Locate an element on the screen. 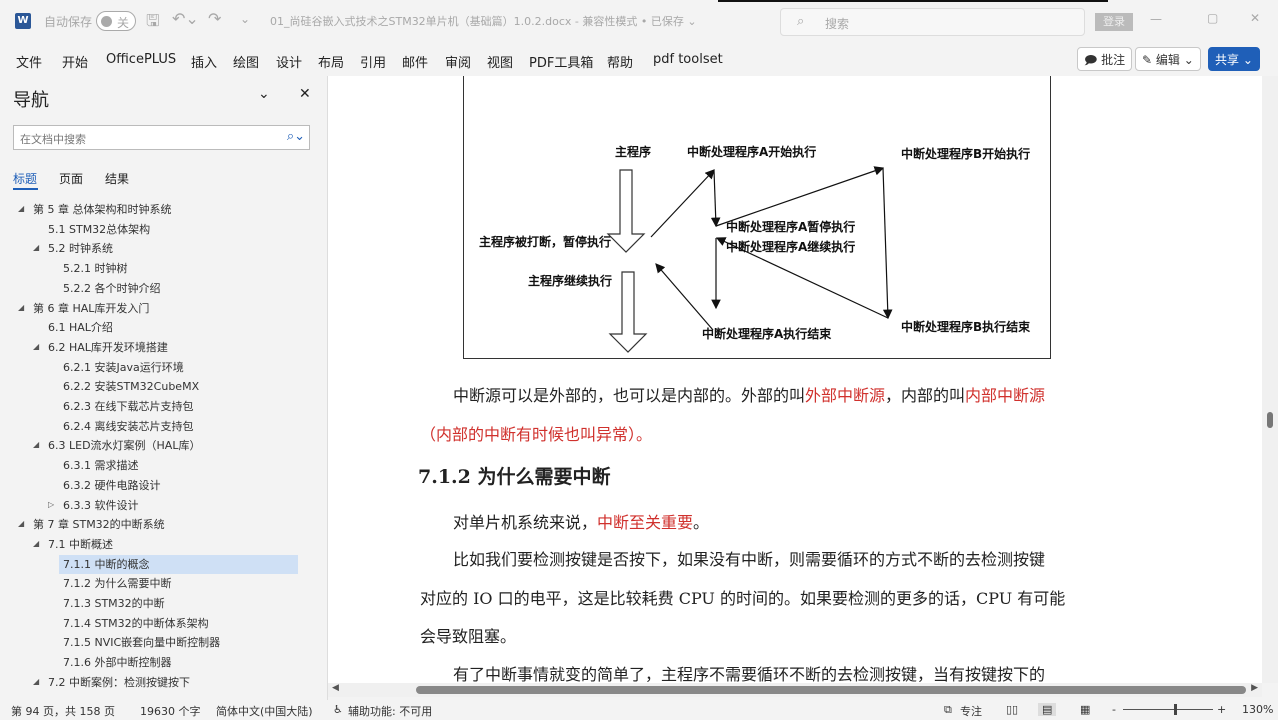  customize-icon: ⌄ is located at coordinates (245, 19).